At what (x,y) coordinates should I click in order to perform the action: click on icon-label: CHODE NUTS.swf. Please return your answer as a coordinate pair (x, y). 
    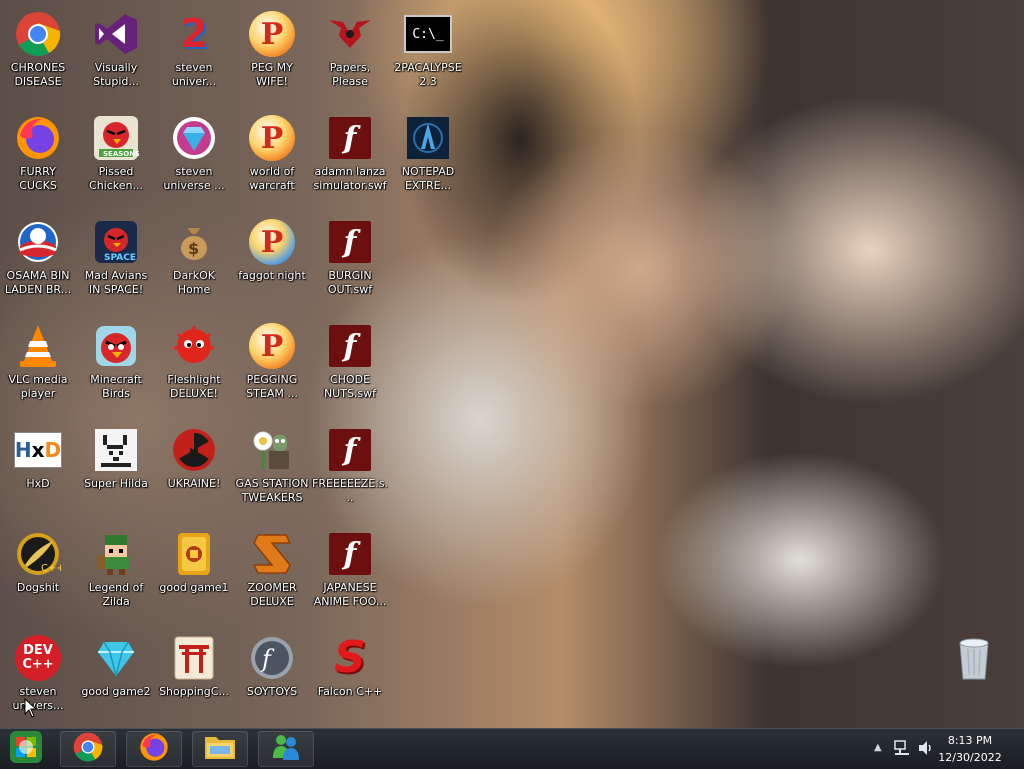
    Looking at the image, I should click on (350, 386).